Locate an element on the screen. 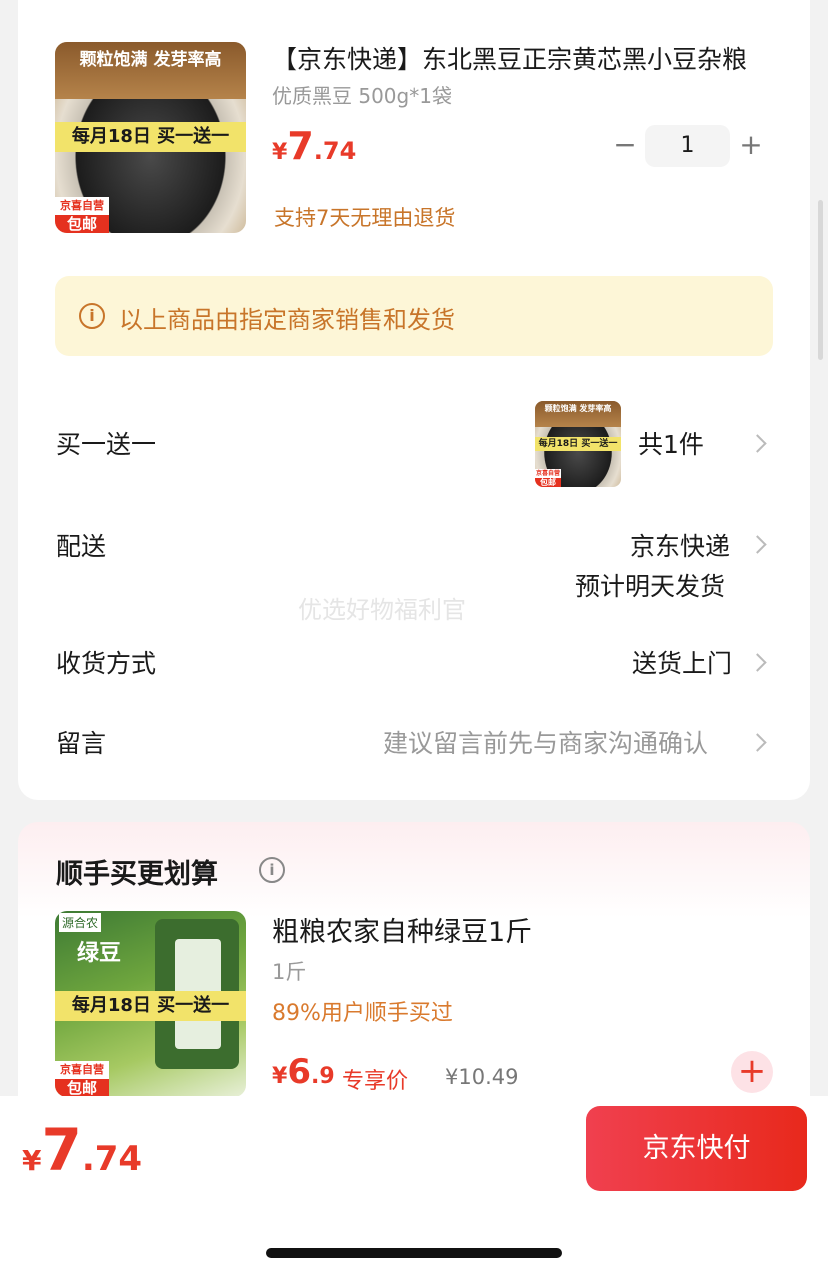 The width and height of the screenshot is (828, 1276). upsell-price: ¥6.9 is located at coordinates (303, 1072).